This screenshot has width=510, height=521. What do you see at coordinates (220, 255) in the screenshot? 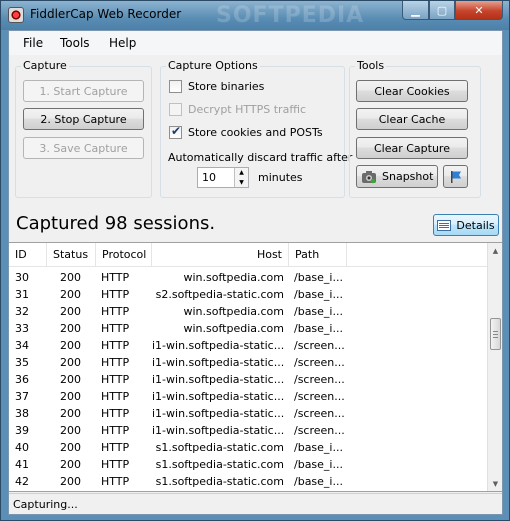
I see `column-header-host: Host` at bounding box center [220, 255].